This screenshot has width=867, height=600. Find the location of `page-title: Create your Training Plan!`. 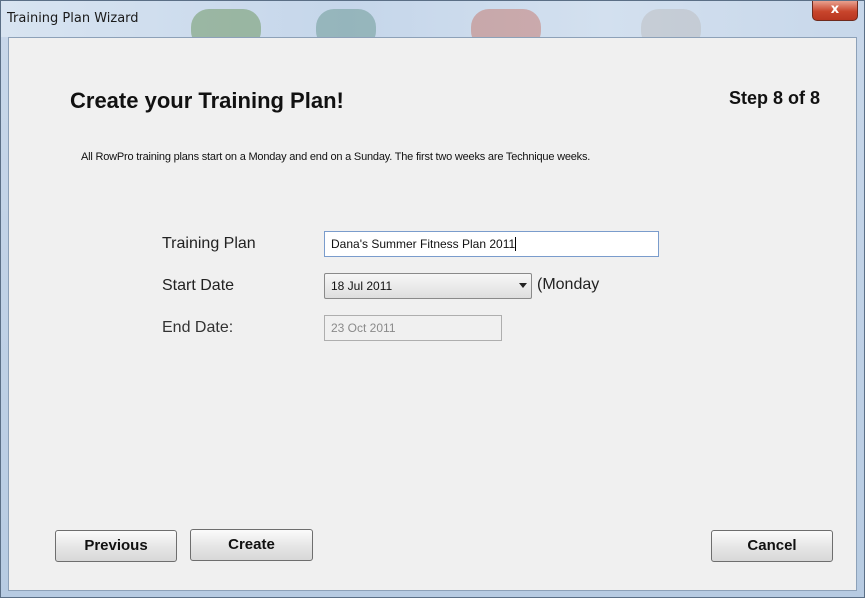

page-title: Create your Training Plan! is located at coordinates (207, 100).